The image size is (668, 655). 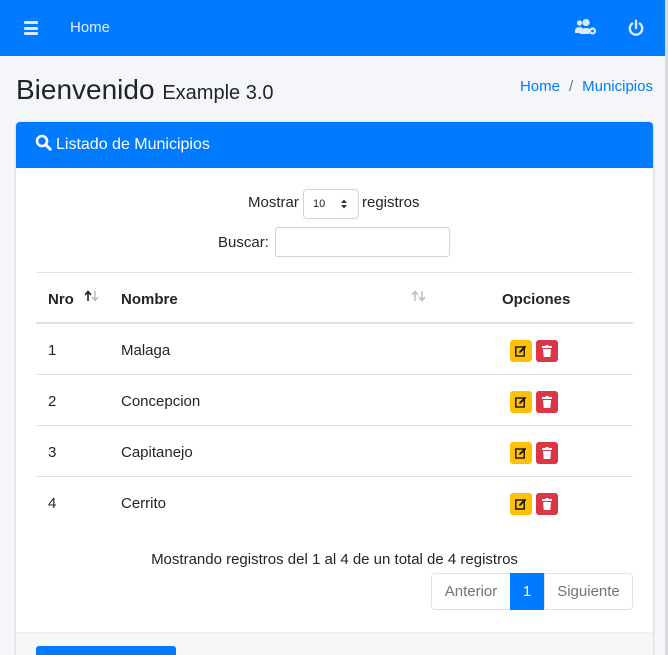 I want to click on column-nro: Nro, so click(x=61, y=299).